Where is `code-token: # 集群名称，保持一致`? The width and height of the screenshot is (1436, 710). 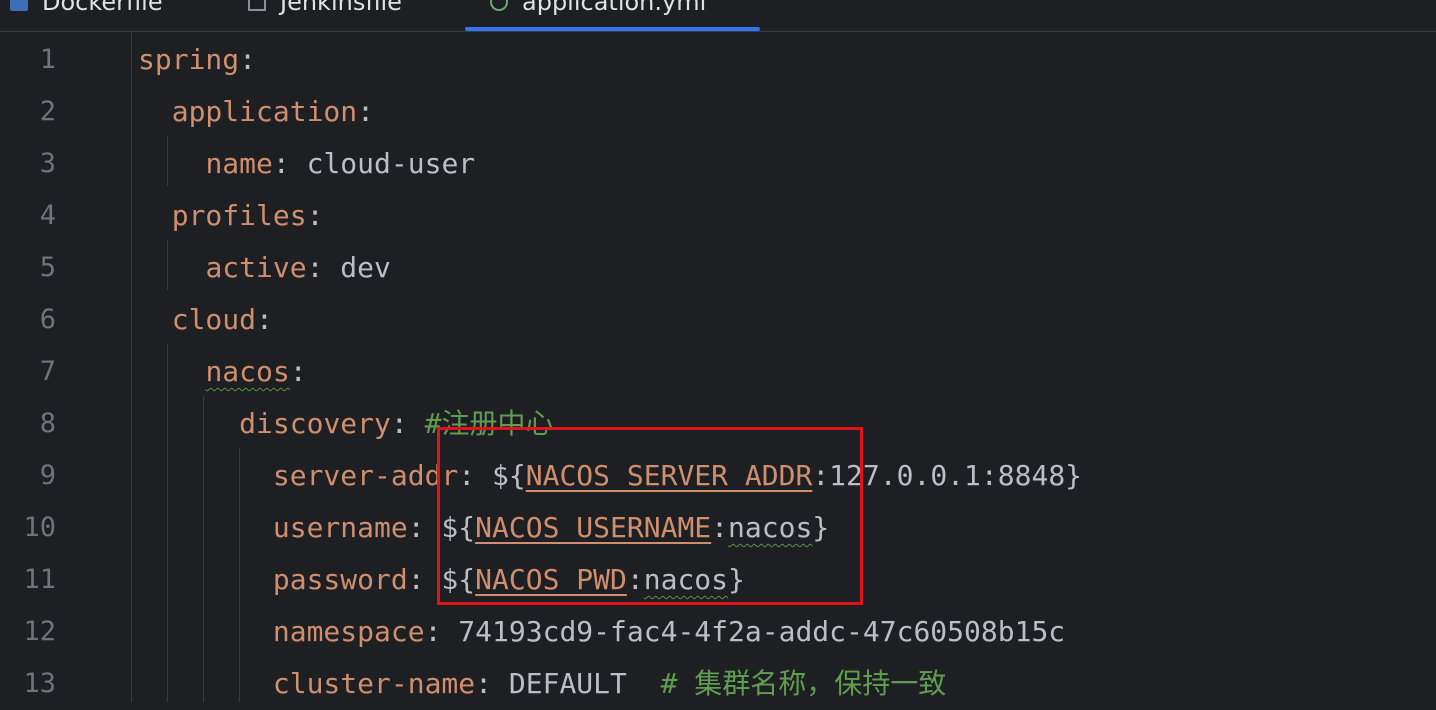 code-token: # 集群名称，保持一致 is located at coordinates (803, 683).